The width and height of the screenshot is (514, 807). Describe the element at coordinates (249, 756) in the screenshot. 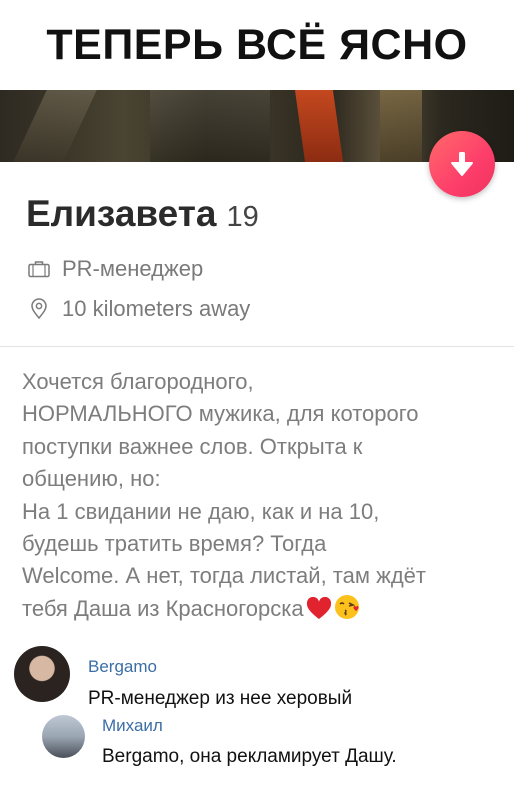

I see `comment-text: Bergamo, она рекламирует Дашу.` at that location.